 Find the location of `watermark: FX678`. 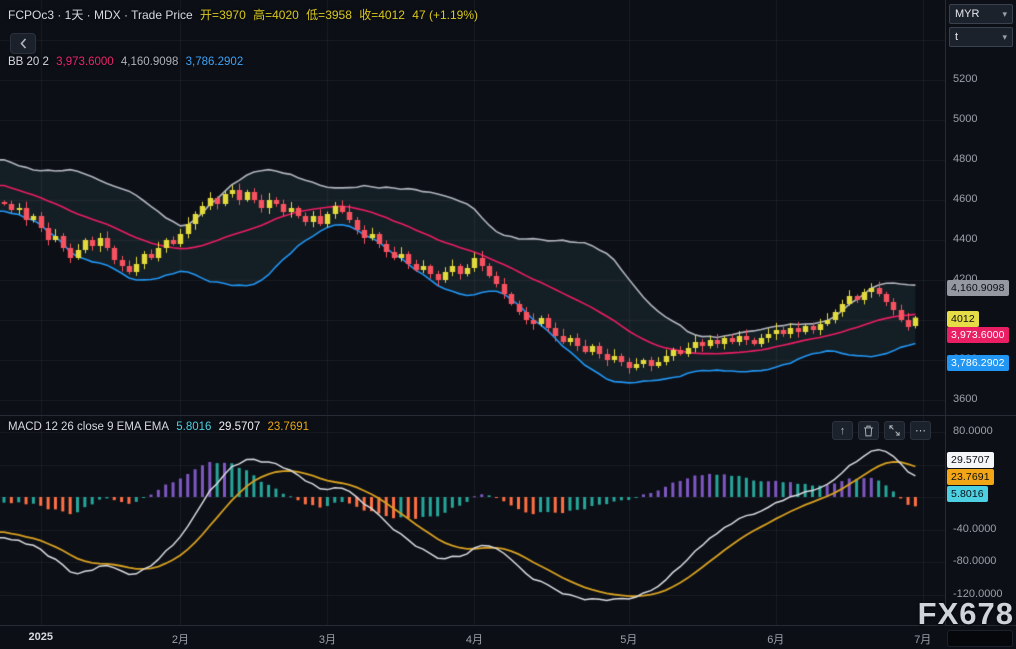

watermark: FX678 is located at coordinates (965, 613).